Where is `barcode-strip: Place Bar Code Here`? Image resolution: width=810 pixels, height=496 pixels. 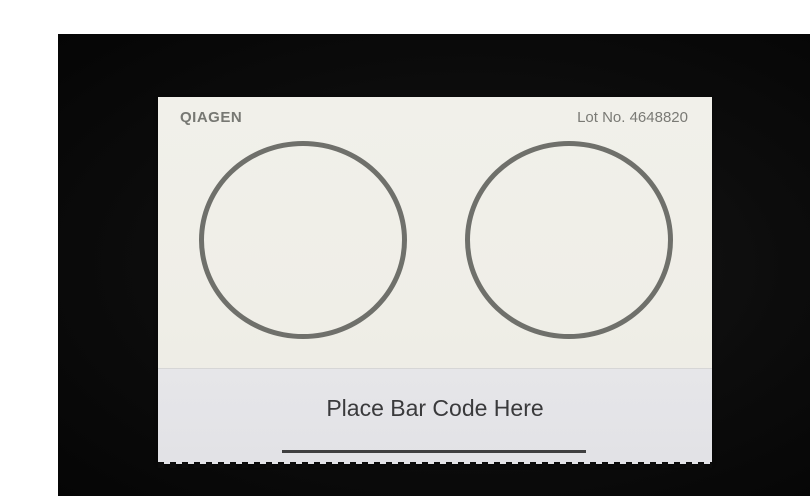
barcode-strip: Place Bar Code Here is located at coordinates (435, 418).